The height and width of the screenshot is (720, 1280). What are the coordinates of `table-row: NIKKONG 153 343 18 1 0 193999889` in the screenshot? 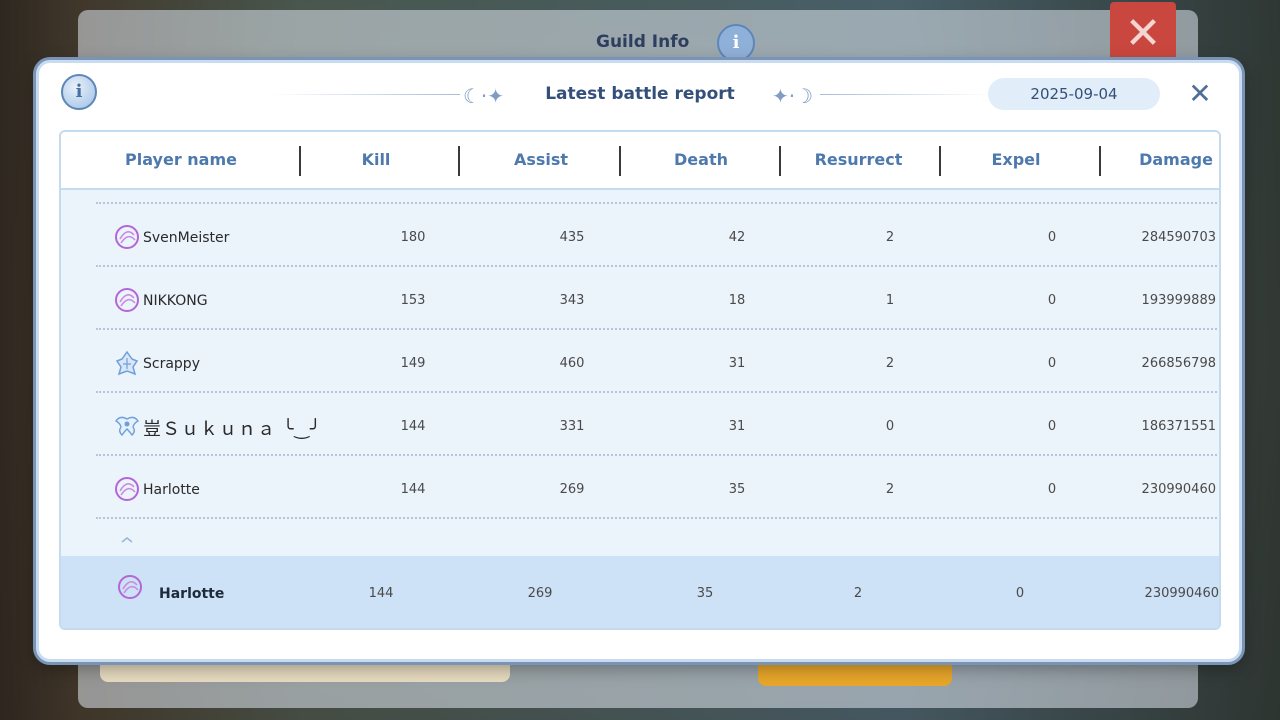 It's located at (657, 297).